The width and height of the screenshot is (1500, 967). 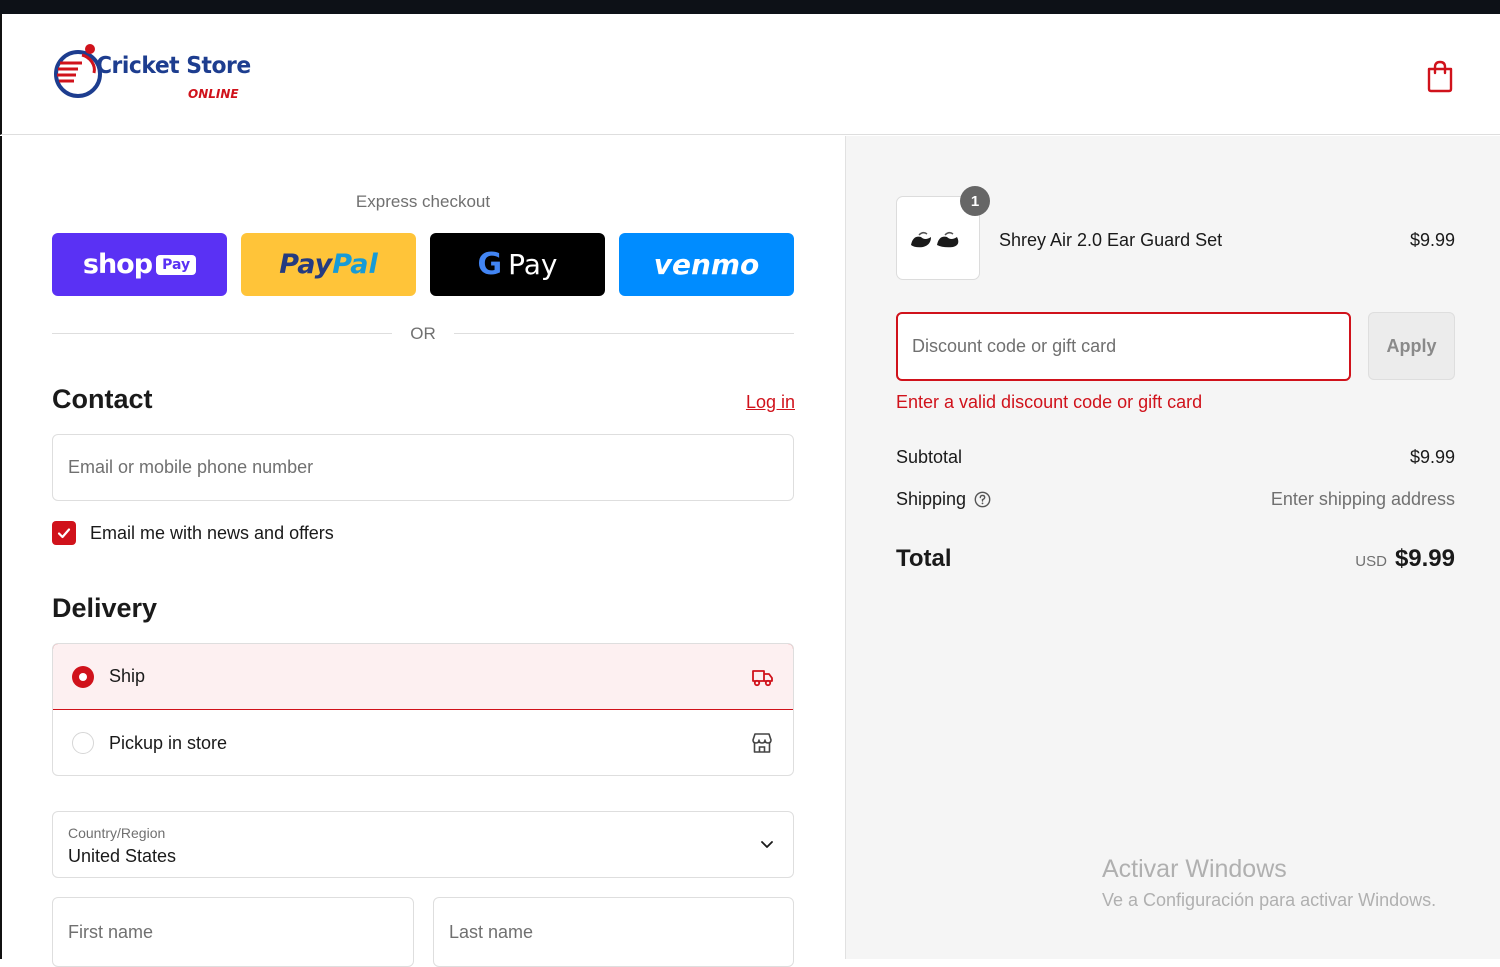 I want to click on store-logo-tagline: ONLINE, so click(x=213, y=94).